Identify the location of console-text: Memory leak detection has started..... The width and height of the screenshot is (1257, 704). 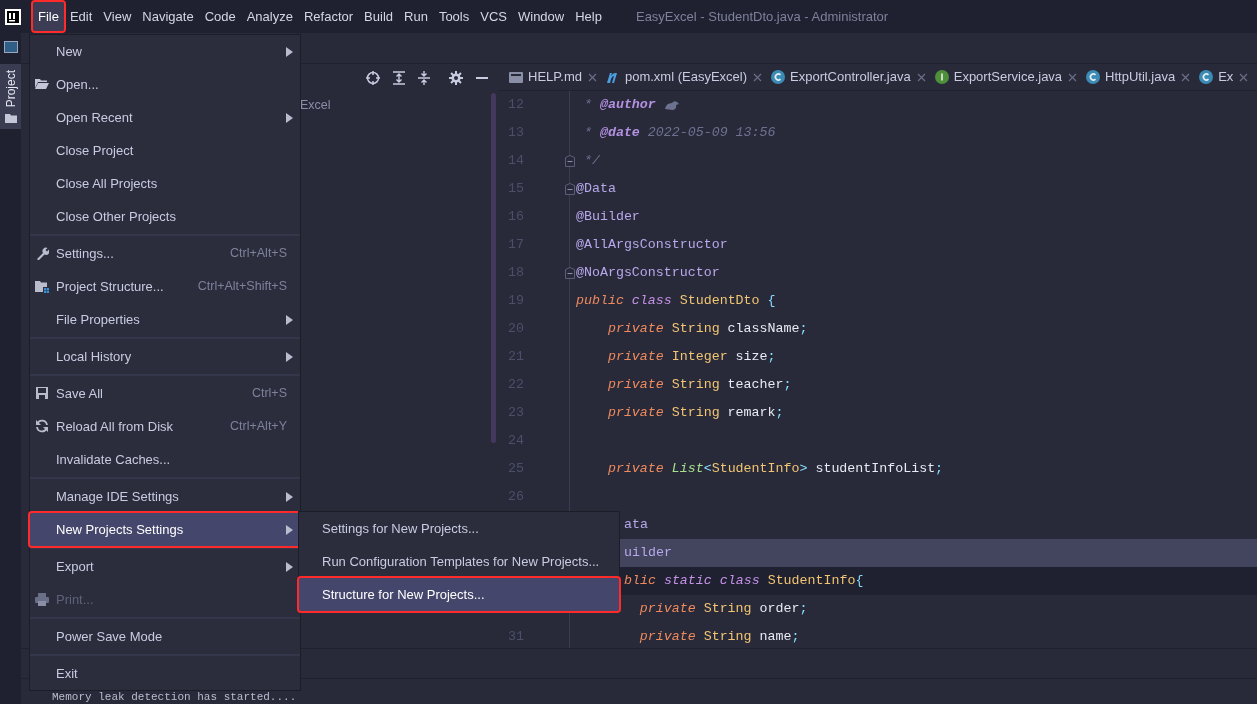
(174, 697).